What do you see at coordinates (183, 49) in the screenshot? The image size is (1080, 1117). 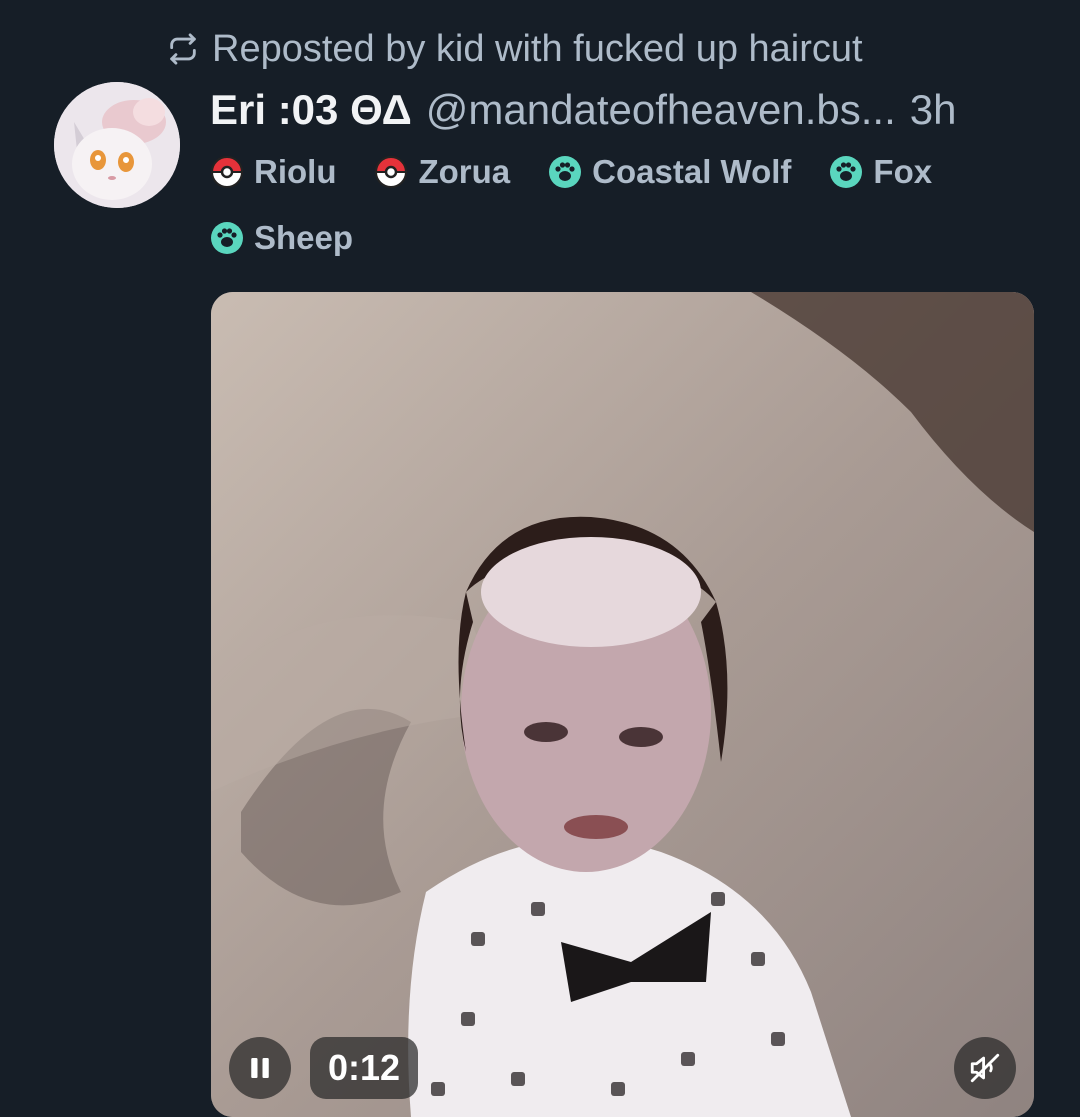 I see `repost-icon` at bounding box center [183, 49].